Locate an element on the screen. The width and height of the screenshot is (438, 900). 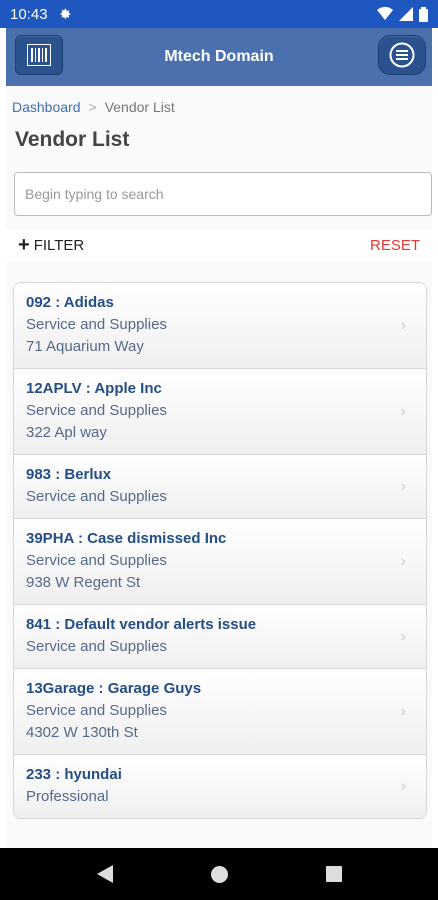
vendor-address: 71 Aquarium Way is located at coordinates (85, 346).